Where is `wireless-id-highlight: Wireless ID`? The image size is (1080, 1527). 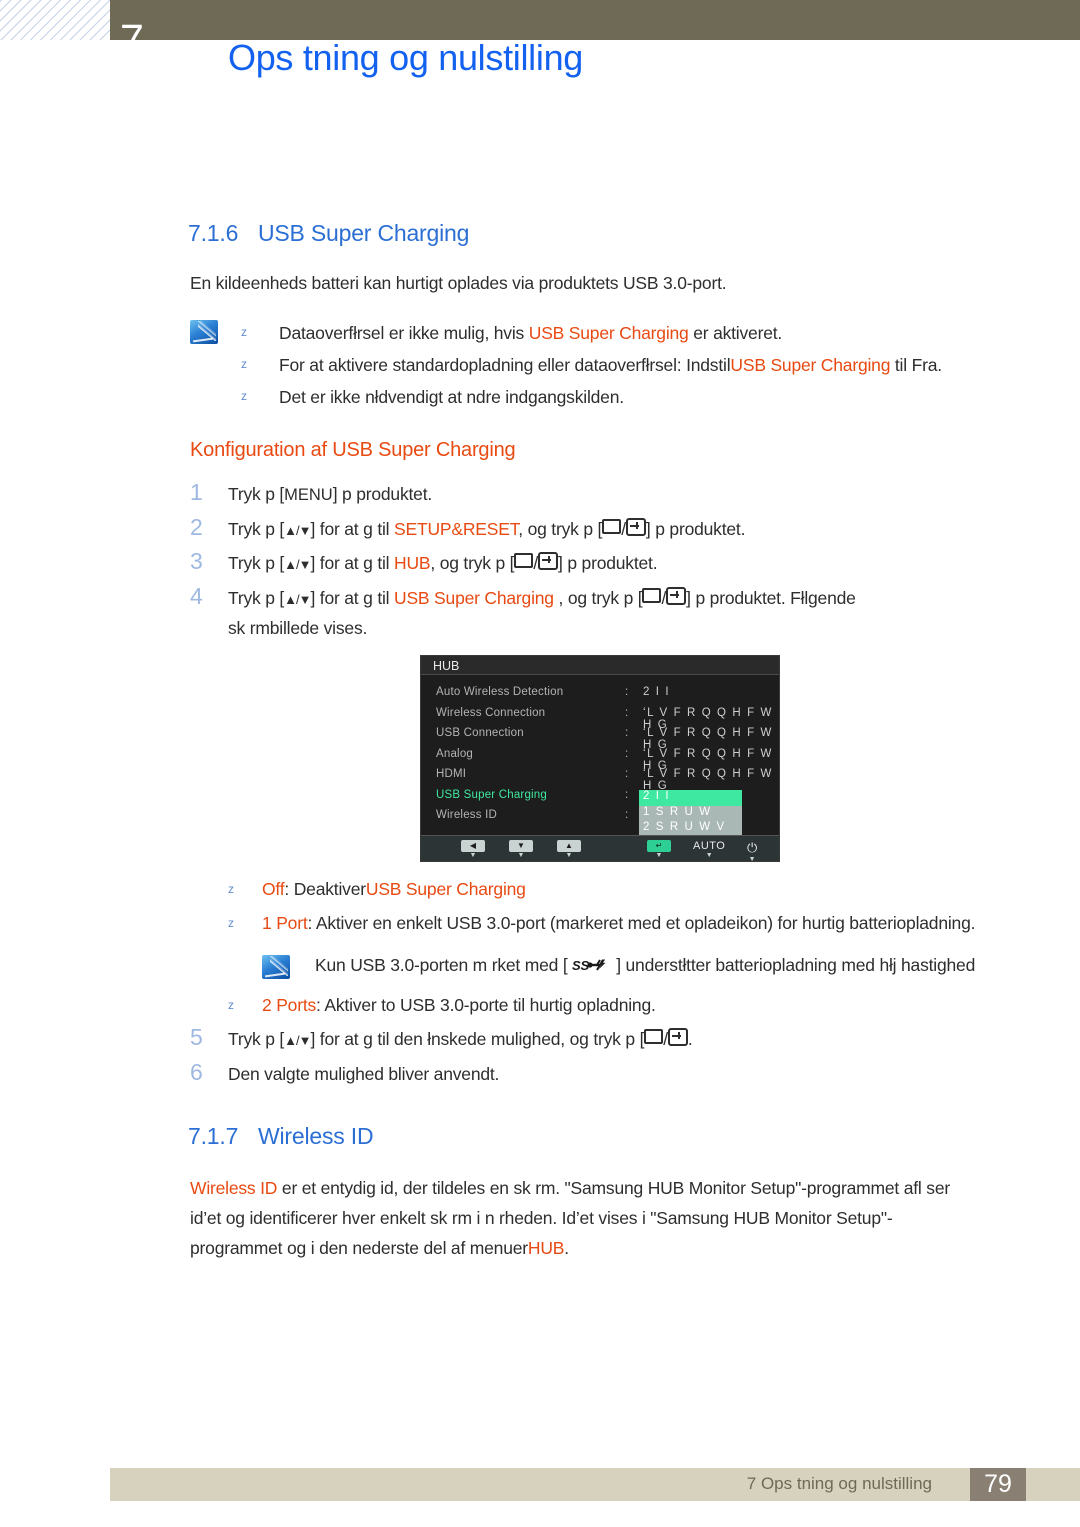 wireless-id-highlight: Wireless ID is located at coordinates (234, 1188).